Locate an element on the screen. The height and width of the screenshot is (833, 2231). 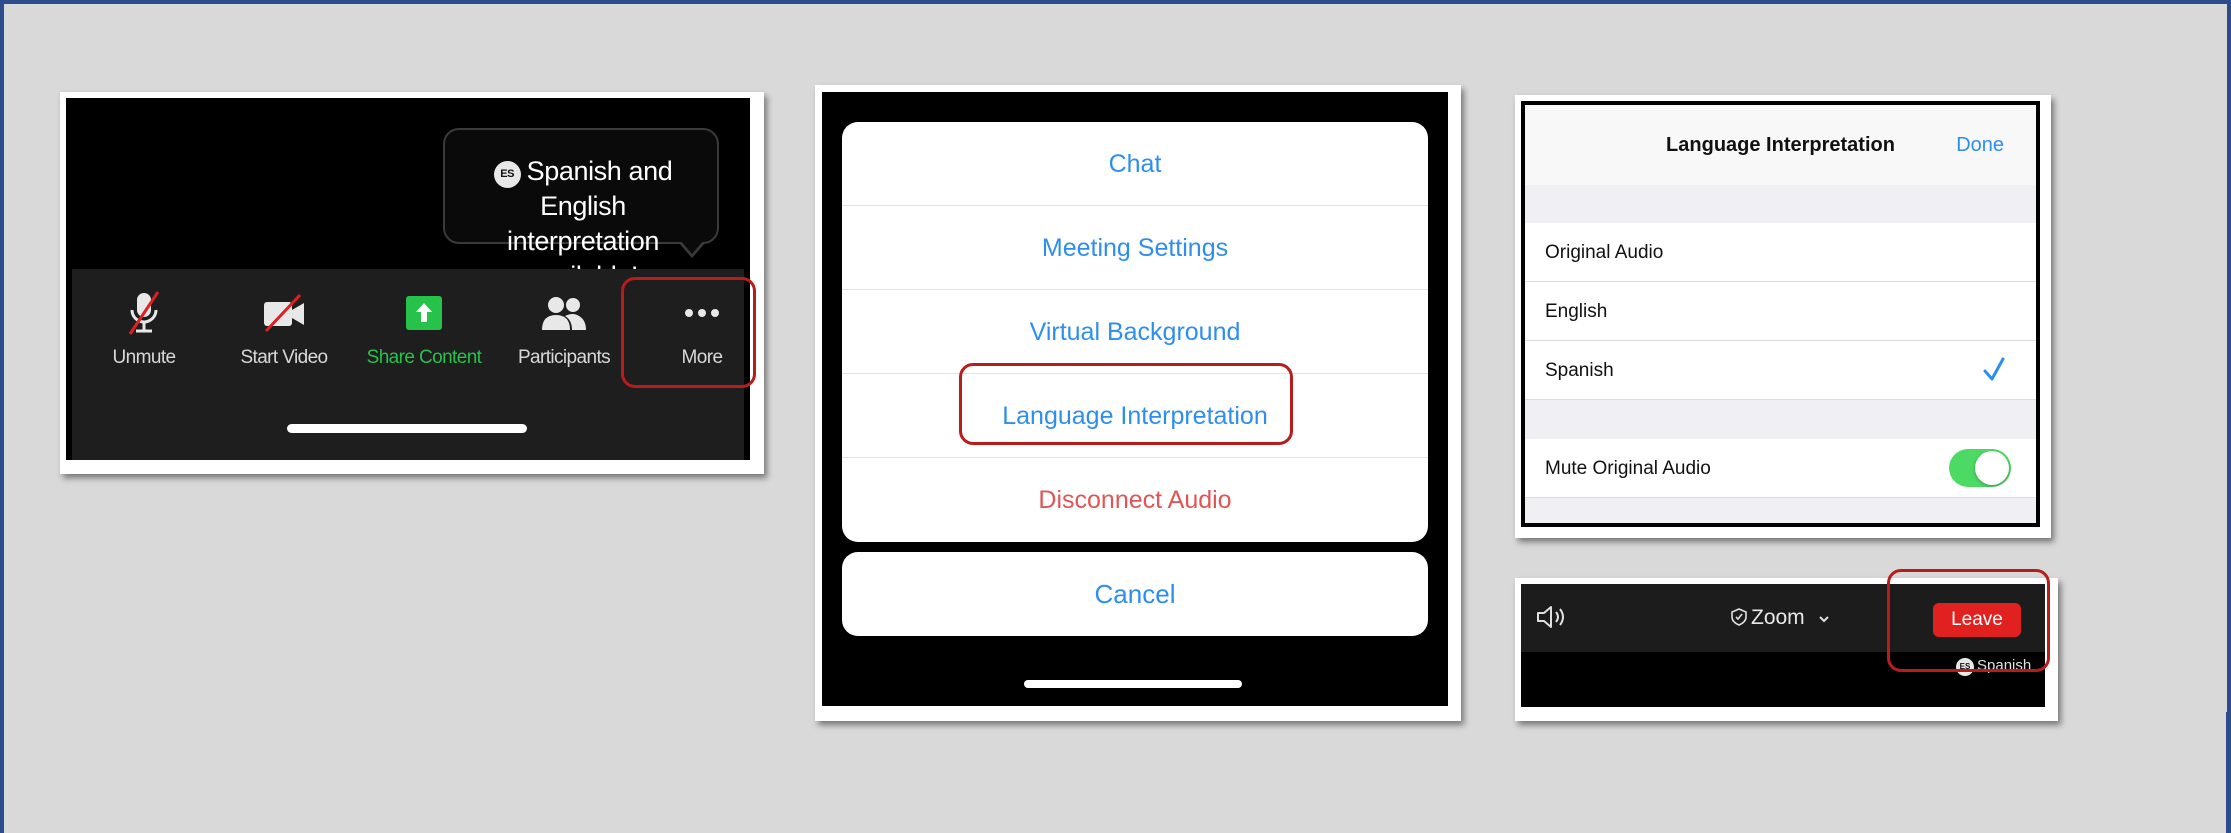
done-button: Done is located at coordinates (1980, 145).